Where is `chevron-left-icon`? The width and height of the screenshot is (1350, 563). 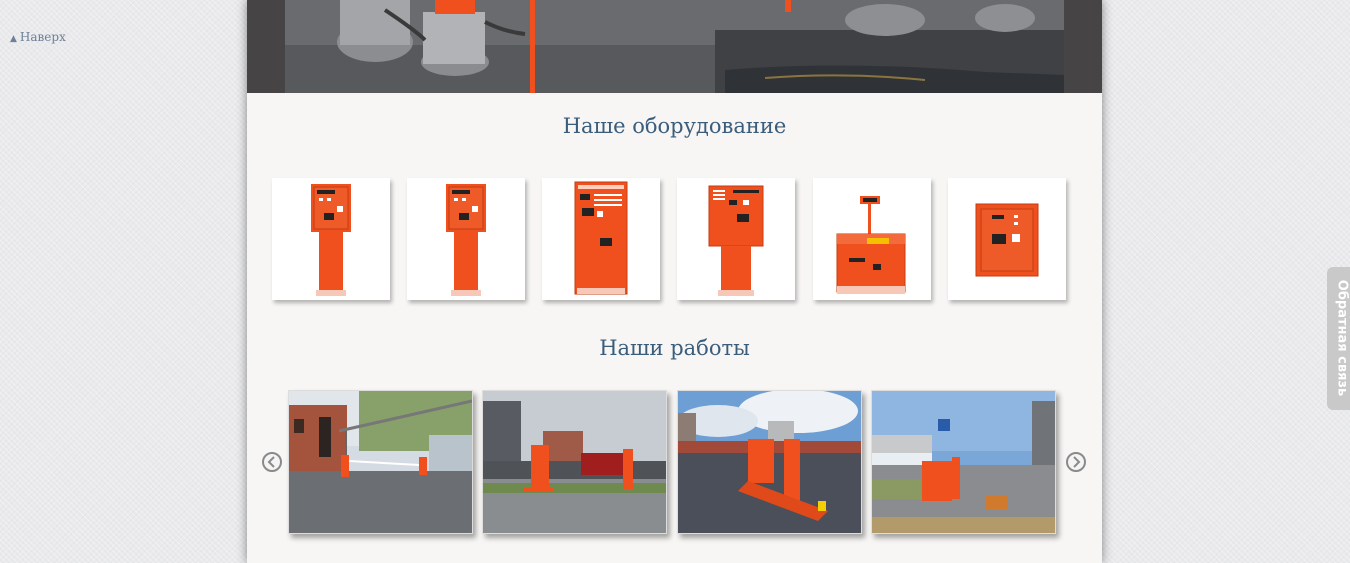
chevron-left-icon is located at coordinates (271, 462).